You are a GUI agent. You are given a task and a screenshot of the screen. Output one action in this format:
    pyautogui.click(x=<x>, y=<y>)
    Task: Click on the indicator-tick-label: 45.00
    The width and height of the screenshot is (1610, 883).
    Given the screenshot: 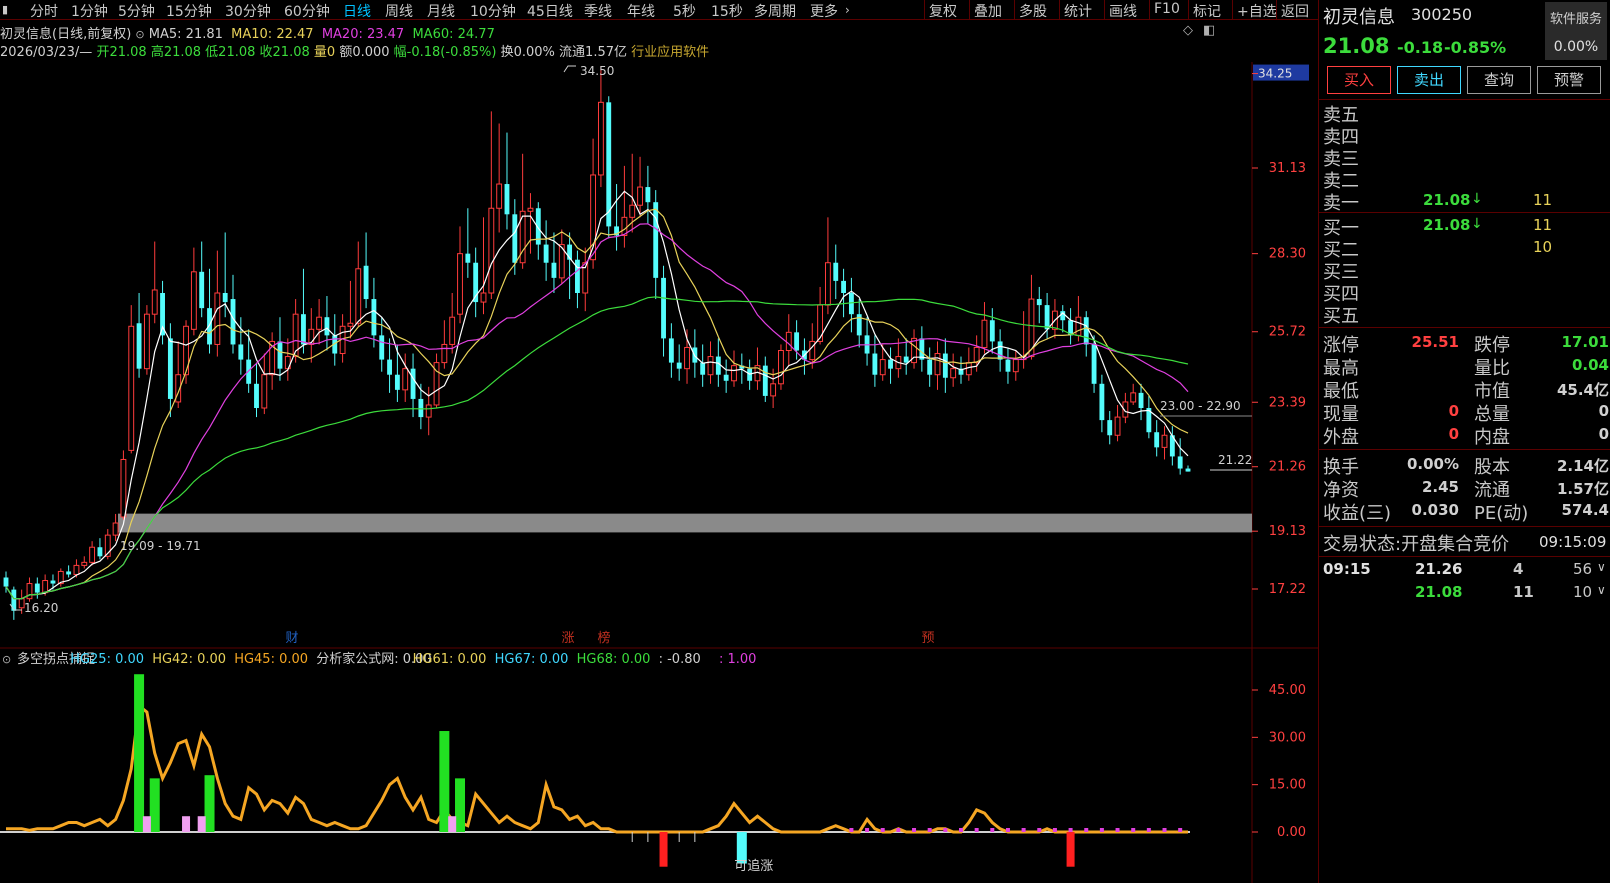 What is the action you would take?
    pyautogui.click(x=1287, y=690)
    